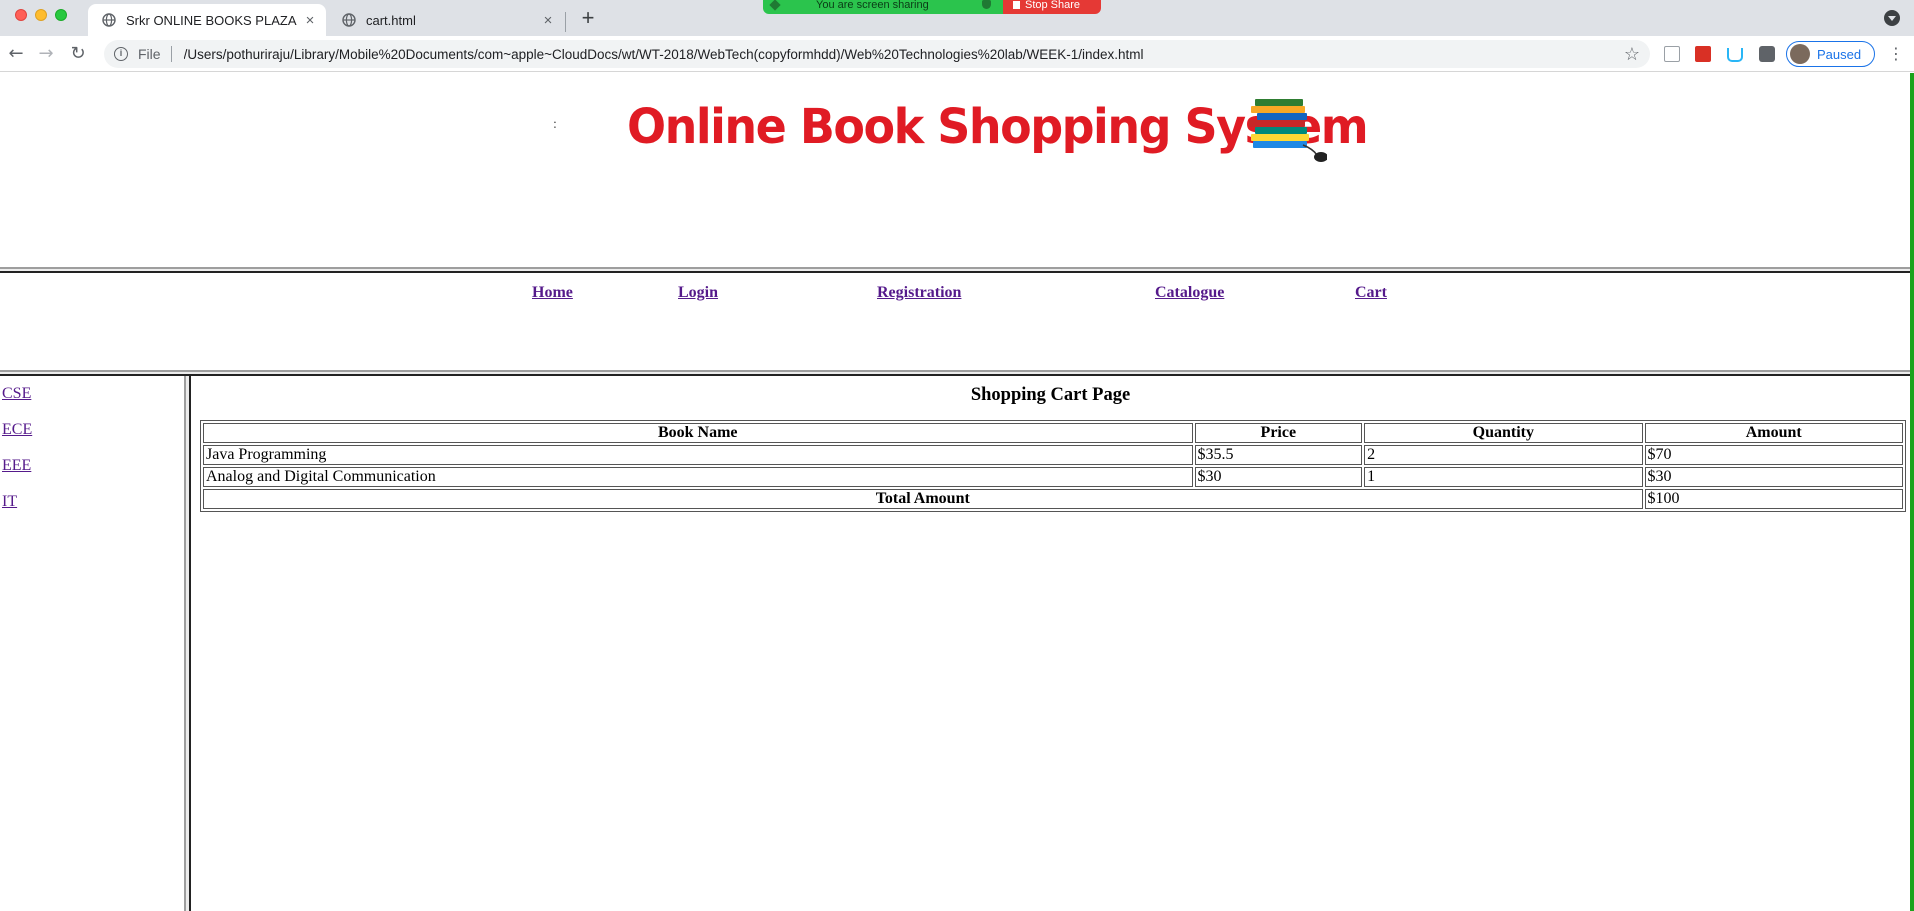  I want to click on nav-frame: Home Login Registration Catalogue Cart, so click(955, 321).